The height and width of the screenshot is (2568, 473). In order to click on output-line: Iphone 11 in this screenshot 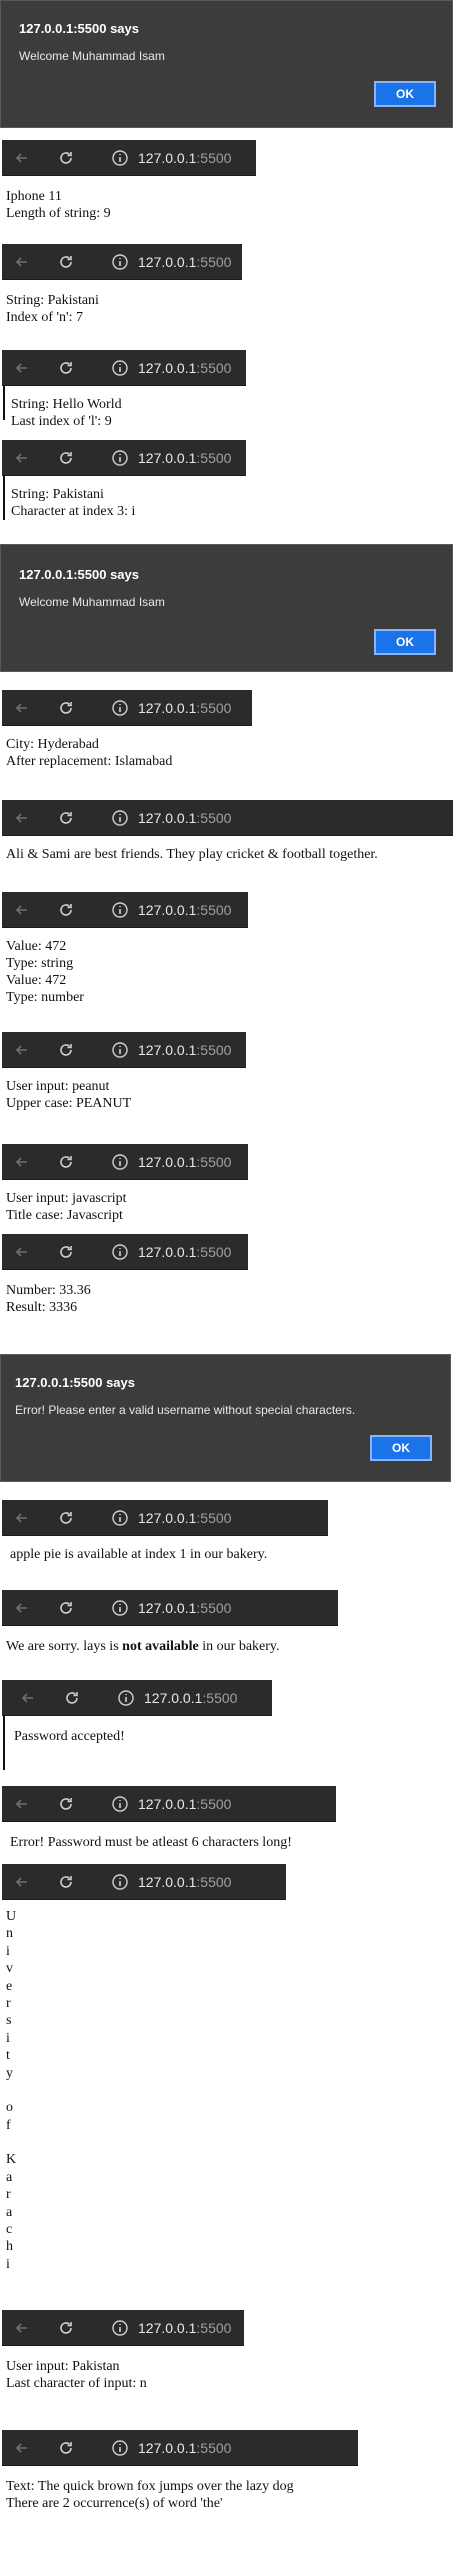, I will do `click(34, 196)`.